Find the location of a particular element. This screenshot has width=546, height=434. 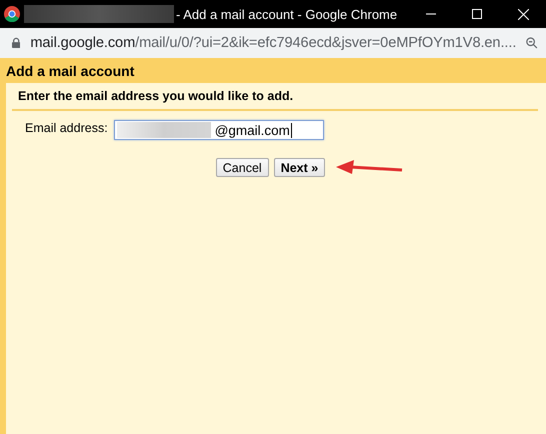

chrome-logo-icon is located at coordinates (12, 14).